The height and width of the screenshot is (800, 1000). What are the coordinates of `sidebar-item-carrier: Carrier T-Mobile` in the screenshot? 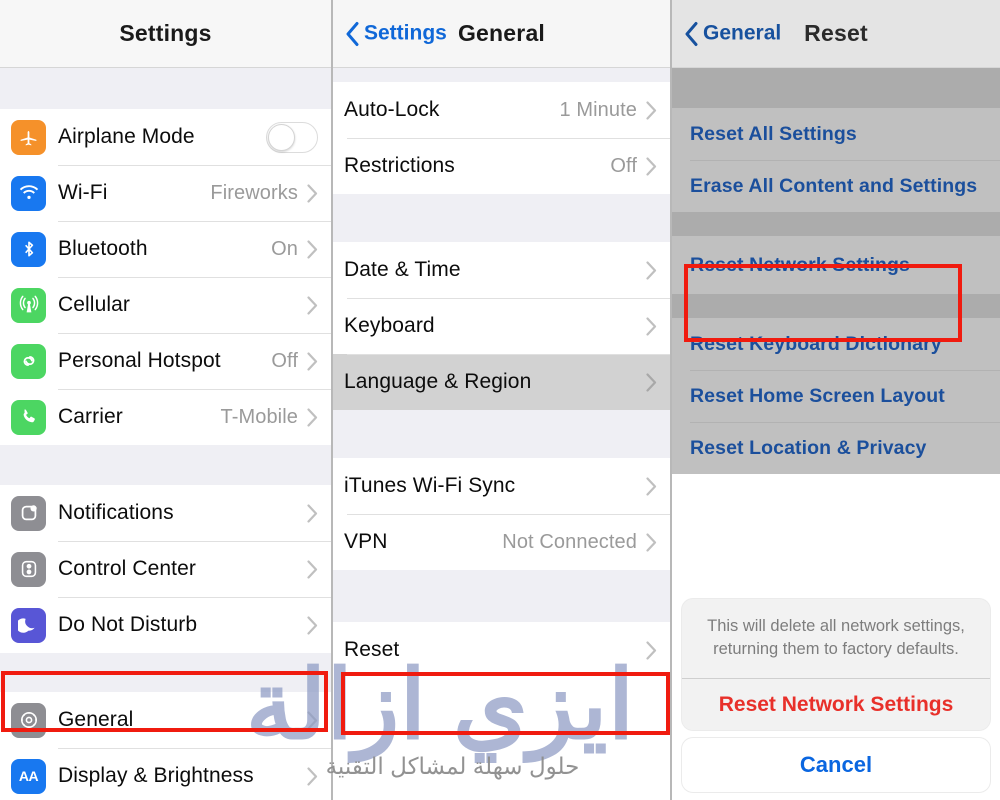 It's located at (165, 417).